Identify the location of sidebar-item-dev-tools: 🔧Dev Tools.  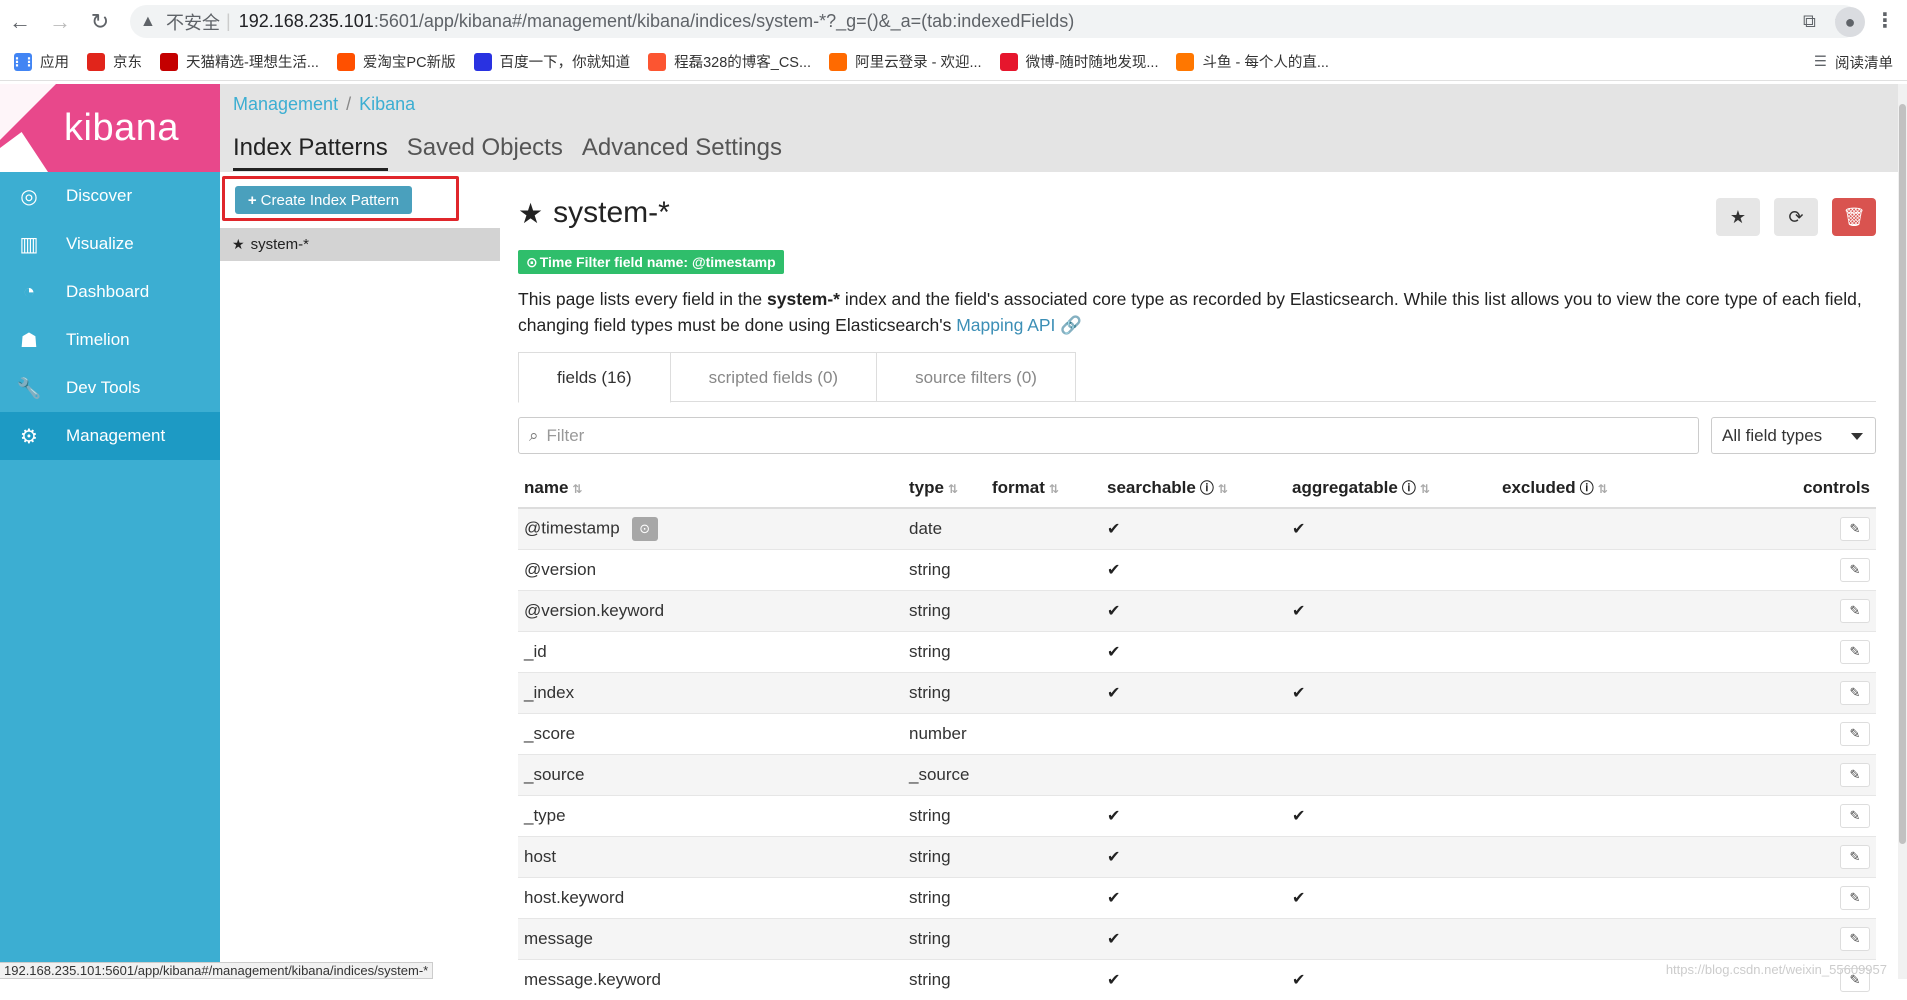
(110, 388).